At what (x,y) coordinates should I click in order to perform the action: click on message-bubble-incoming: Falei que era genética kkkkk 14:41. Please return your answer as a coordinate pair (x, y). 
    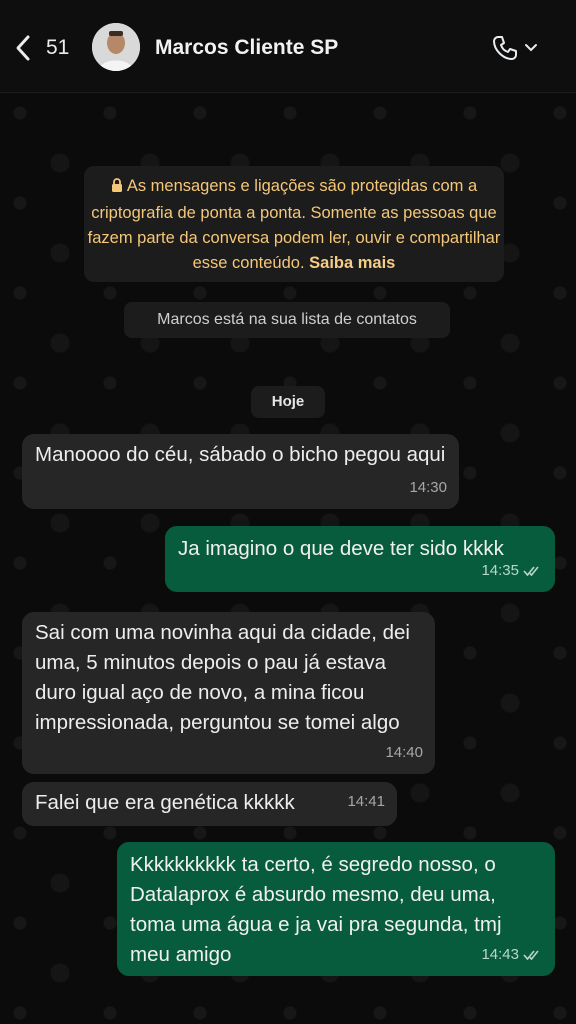
    Looking at the image, I should click on (209, 804).